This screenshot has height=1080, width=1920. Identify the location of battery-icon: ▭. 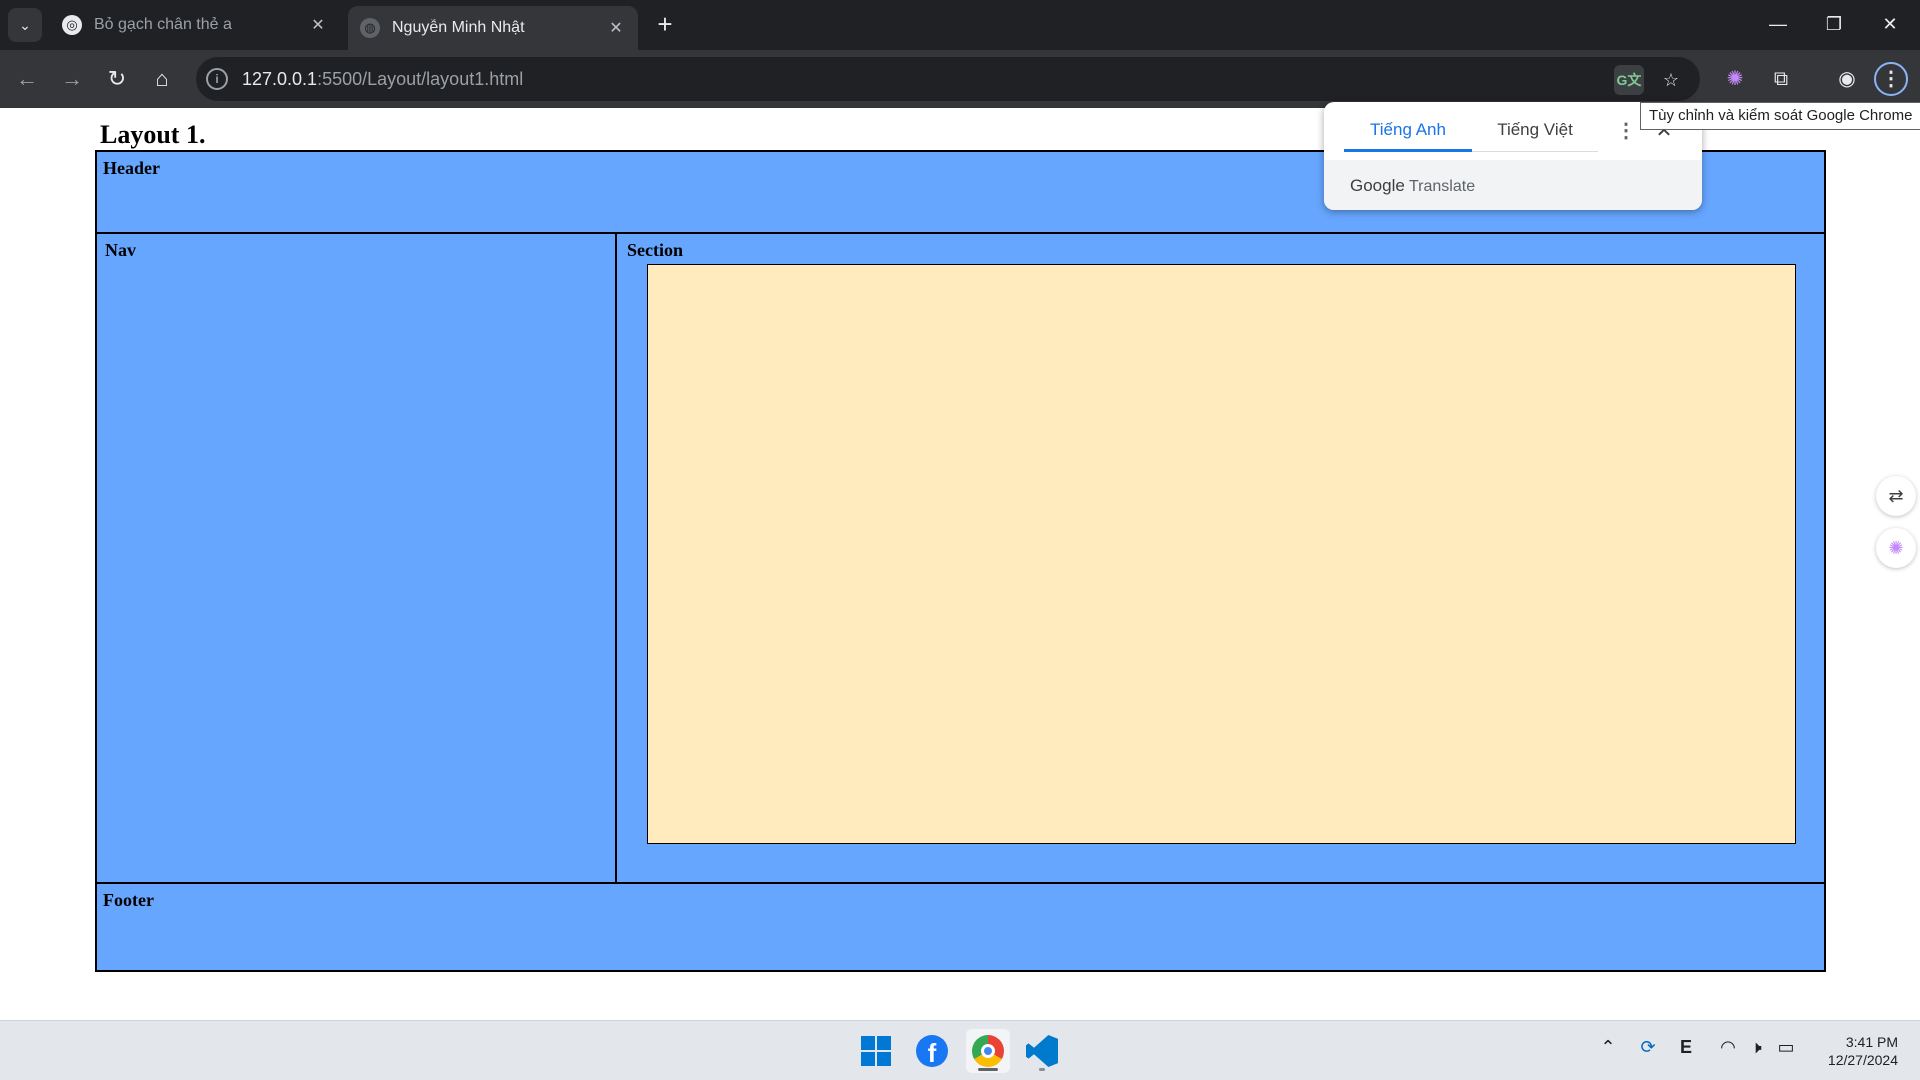
(1786, 1047).